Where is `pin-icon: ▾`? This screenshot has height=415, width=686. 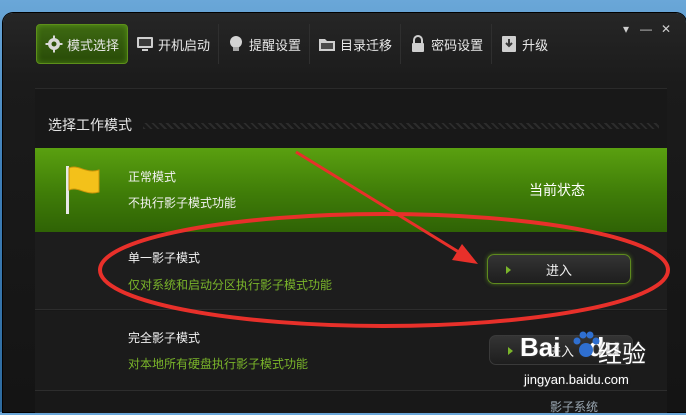
pin-icon: ▾ is located at coordinates (626, 29).